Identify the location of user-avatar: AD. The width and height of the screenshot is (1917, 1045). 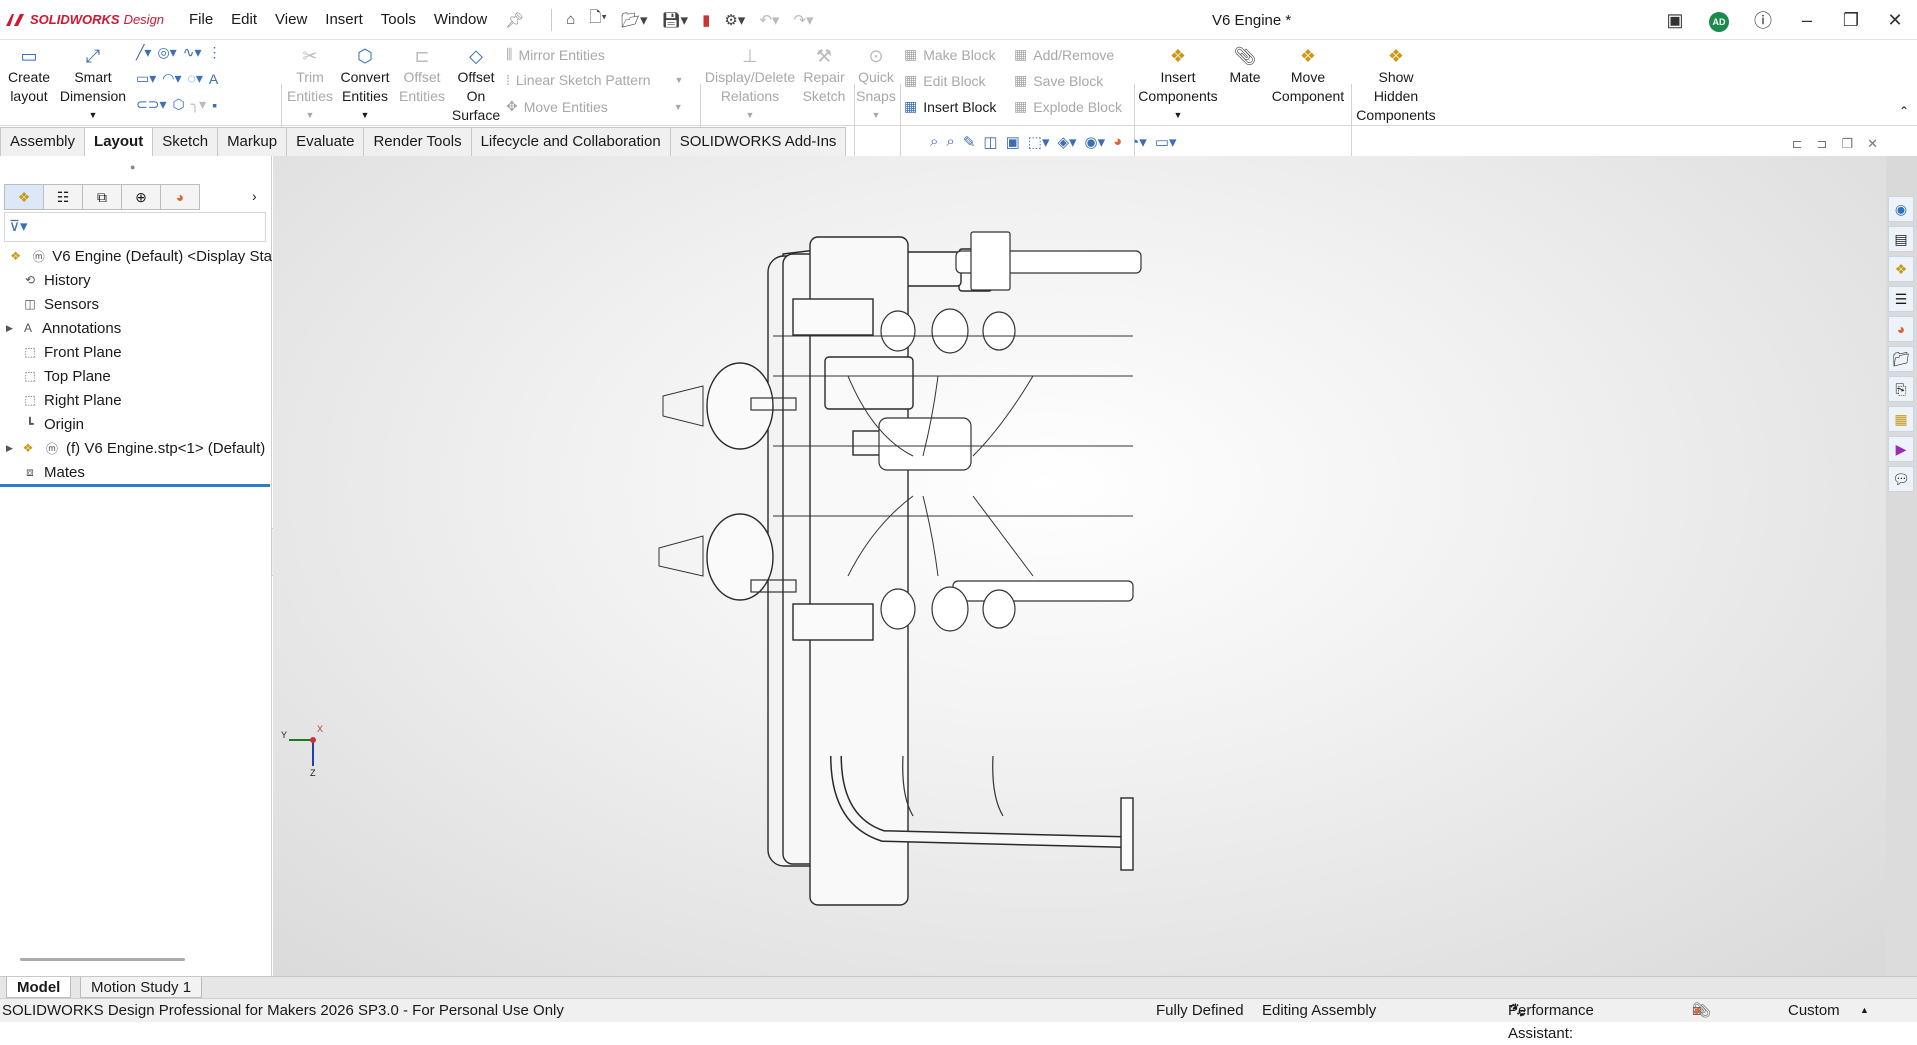
(1719, 20).